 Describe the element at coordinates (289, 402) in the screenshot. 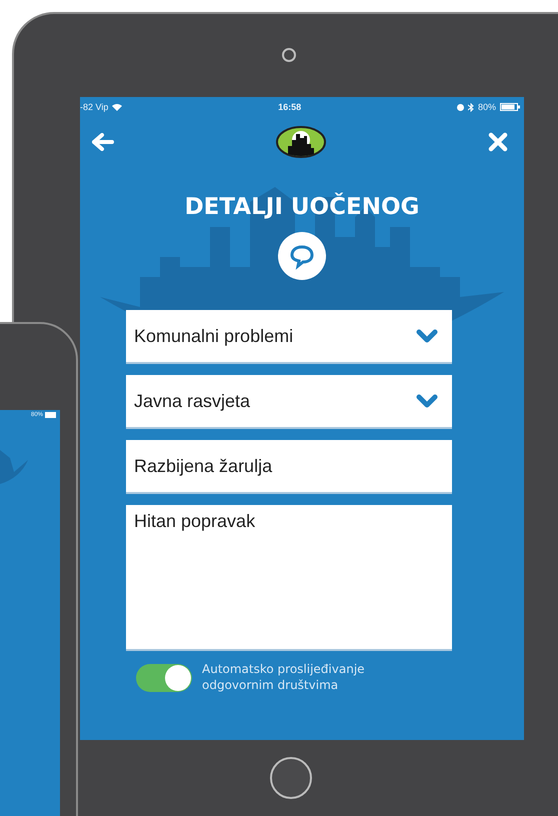

I see `dropdown-field: Javna rasvjeta` at that location.